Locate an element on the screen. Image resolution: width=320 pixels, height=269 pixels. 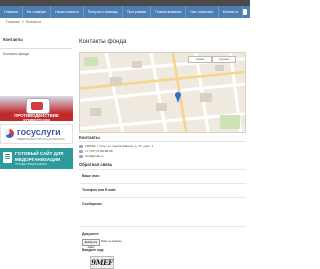
breadcrumb-current: Контакты is located at coordinates (33, 22).